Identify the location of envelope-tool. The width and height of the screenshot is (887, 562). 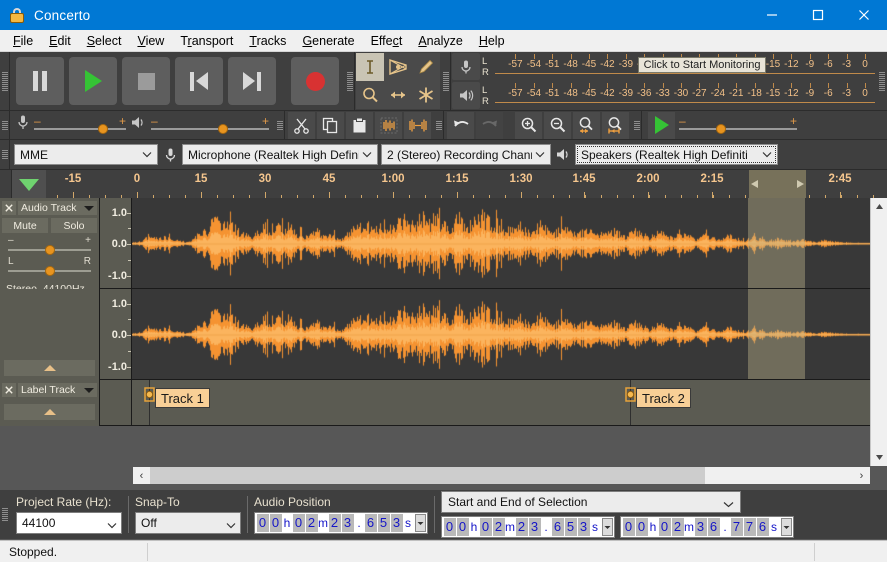
(398, 67).